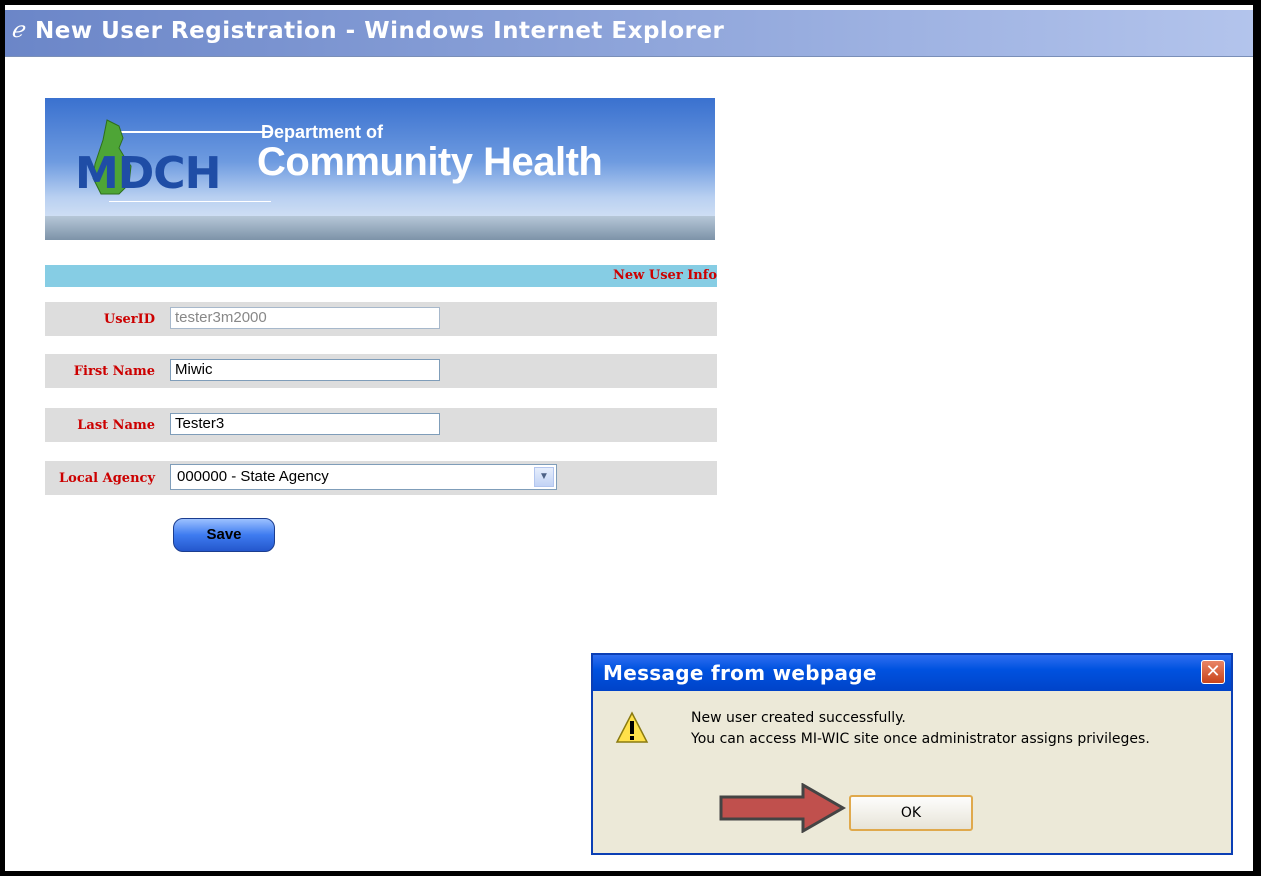  What do you see at coordinates (18, 30) in the screenshot?
I see `ie-icon: ℯ` at bounding box center [18, 30].